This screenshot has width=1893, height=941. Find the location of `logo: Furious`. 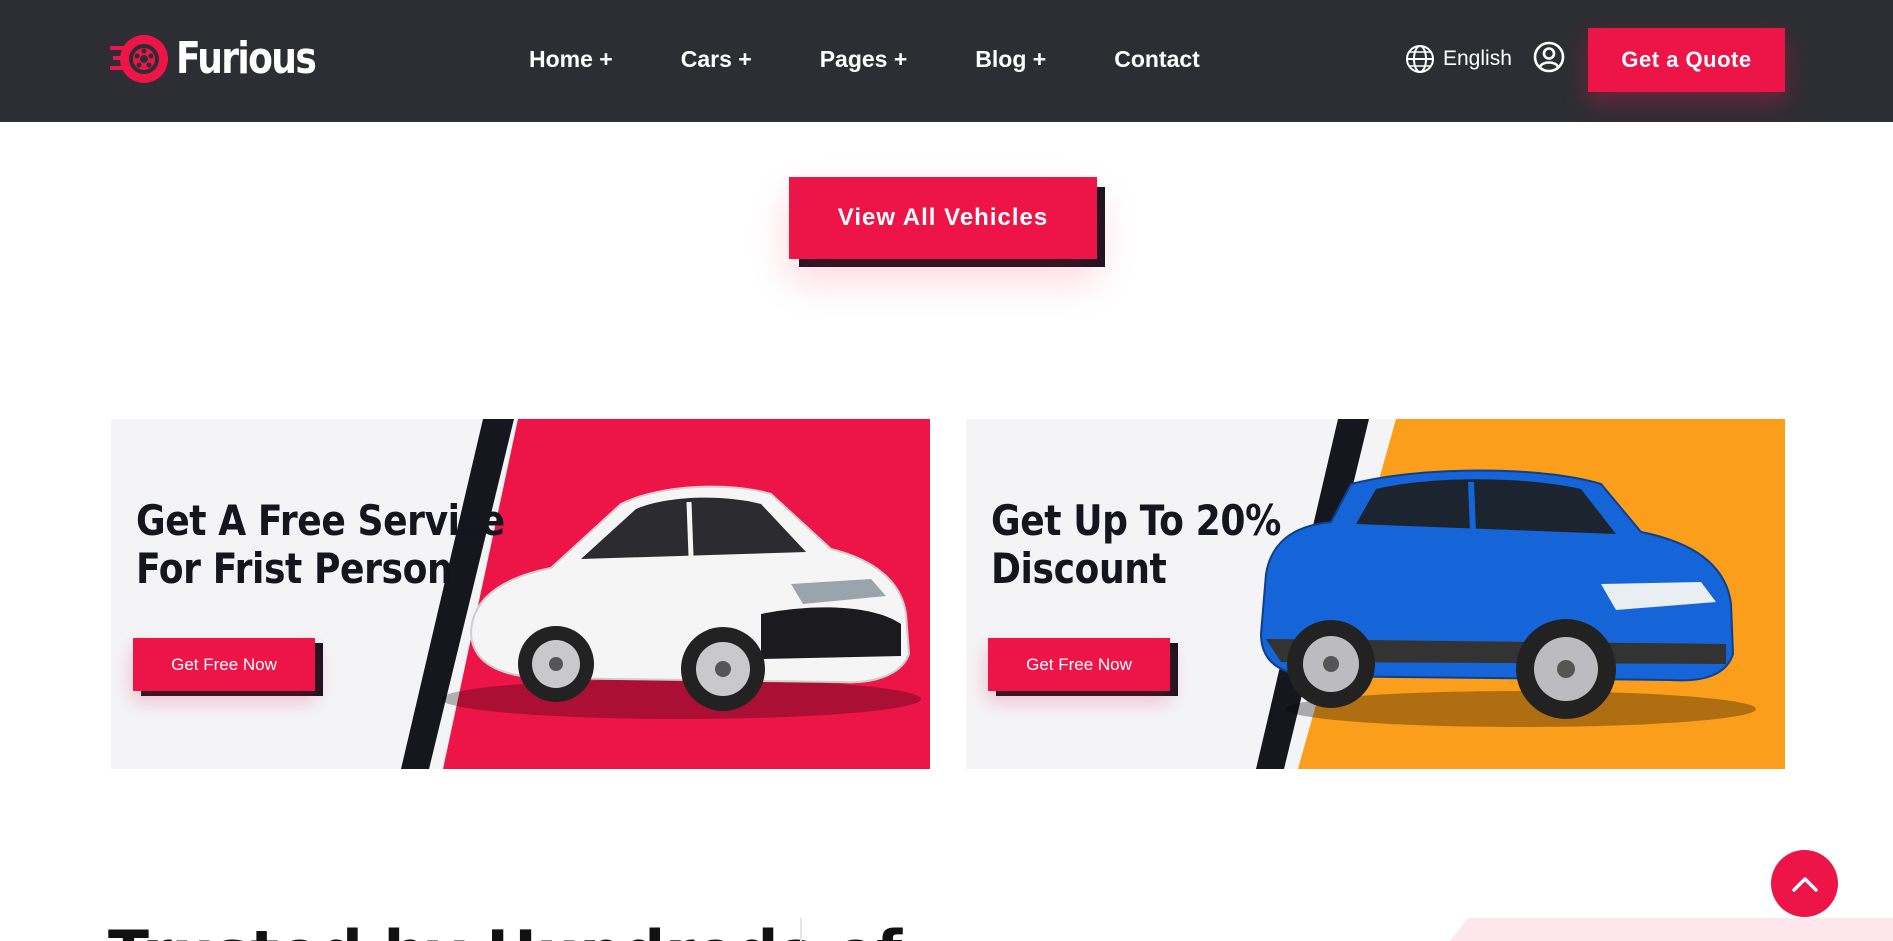

logo: Furious is located at coordinates (228, 59).